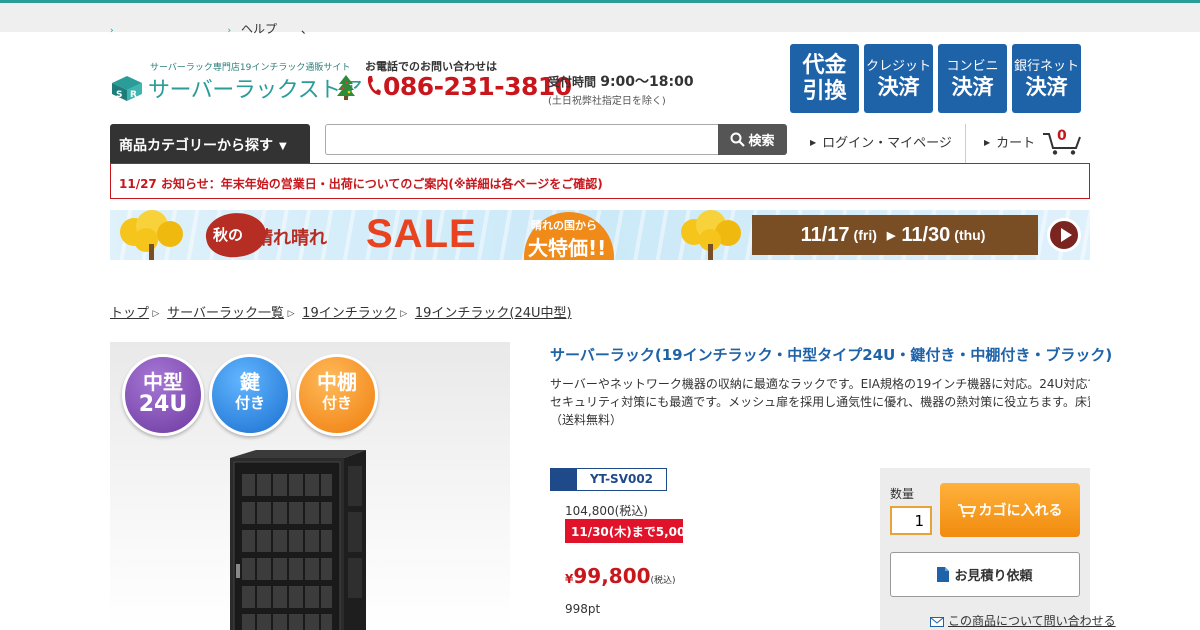 The width and height of the screenshot is (1200, 630). Describe the element at coordinates (564, 225) in the screenshot. I see `banner-circle-line1: 晴れの国から` at that location.